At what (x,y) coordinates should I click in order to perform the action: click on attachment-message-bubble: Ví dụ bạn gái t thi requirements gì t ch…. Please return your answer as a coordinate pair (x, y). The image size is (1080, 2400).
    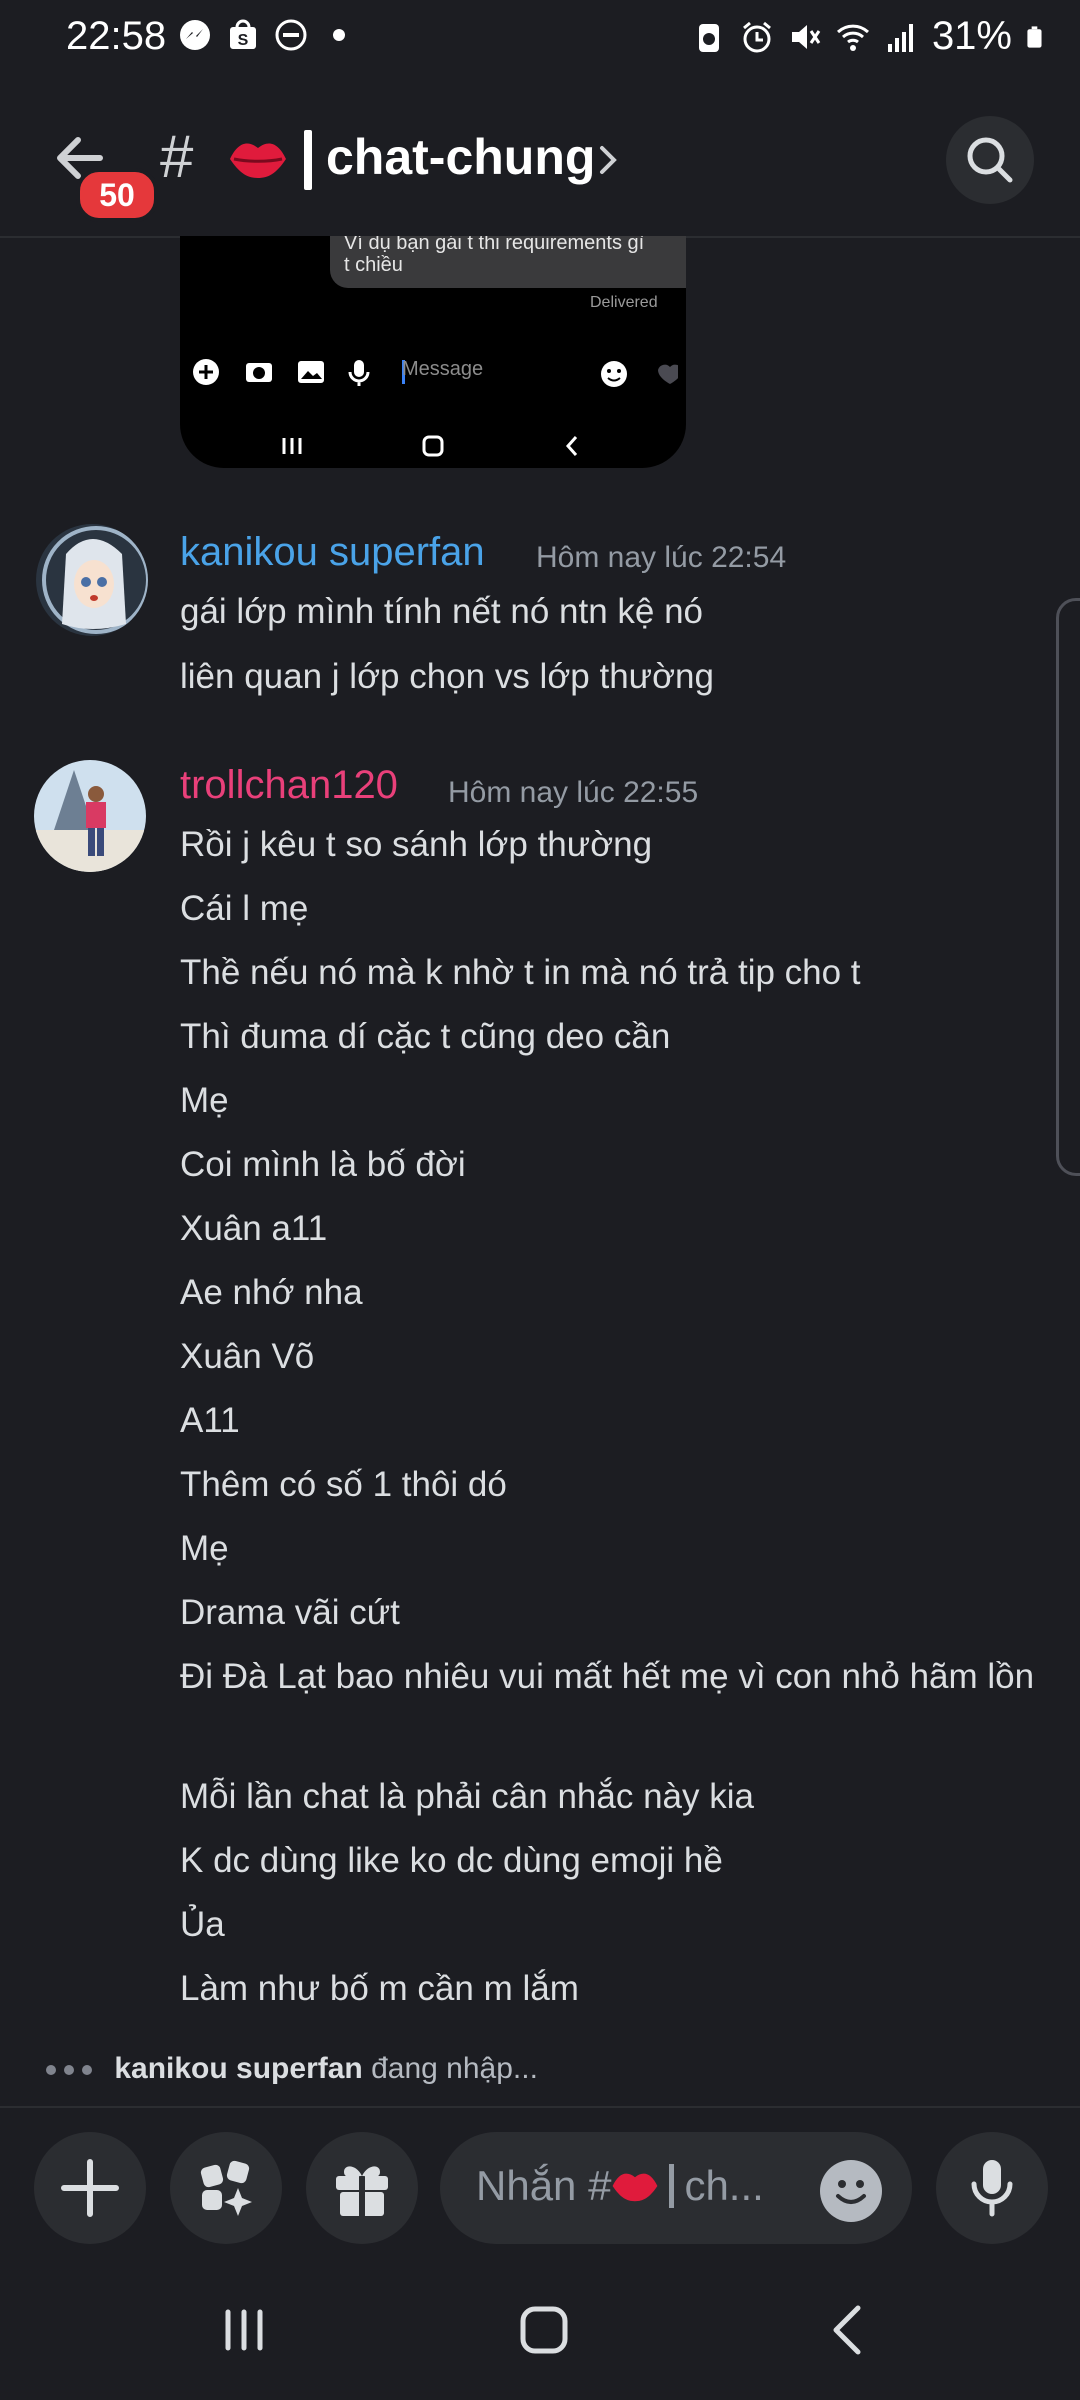
    Looking at the image, I should click on (508, 262).